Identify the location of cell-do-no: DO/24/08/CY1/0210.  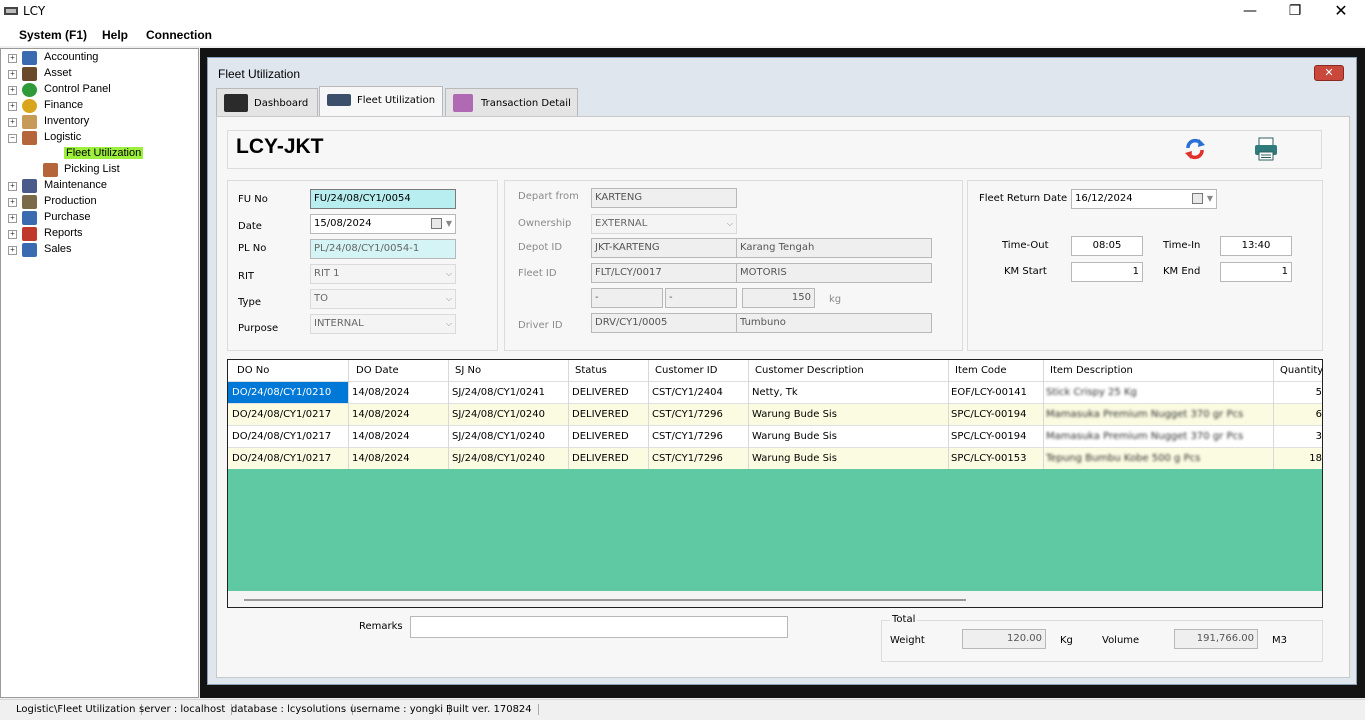
(281, 392).